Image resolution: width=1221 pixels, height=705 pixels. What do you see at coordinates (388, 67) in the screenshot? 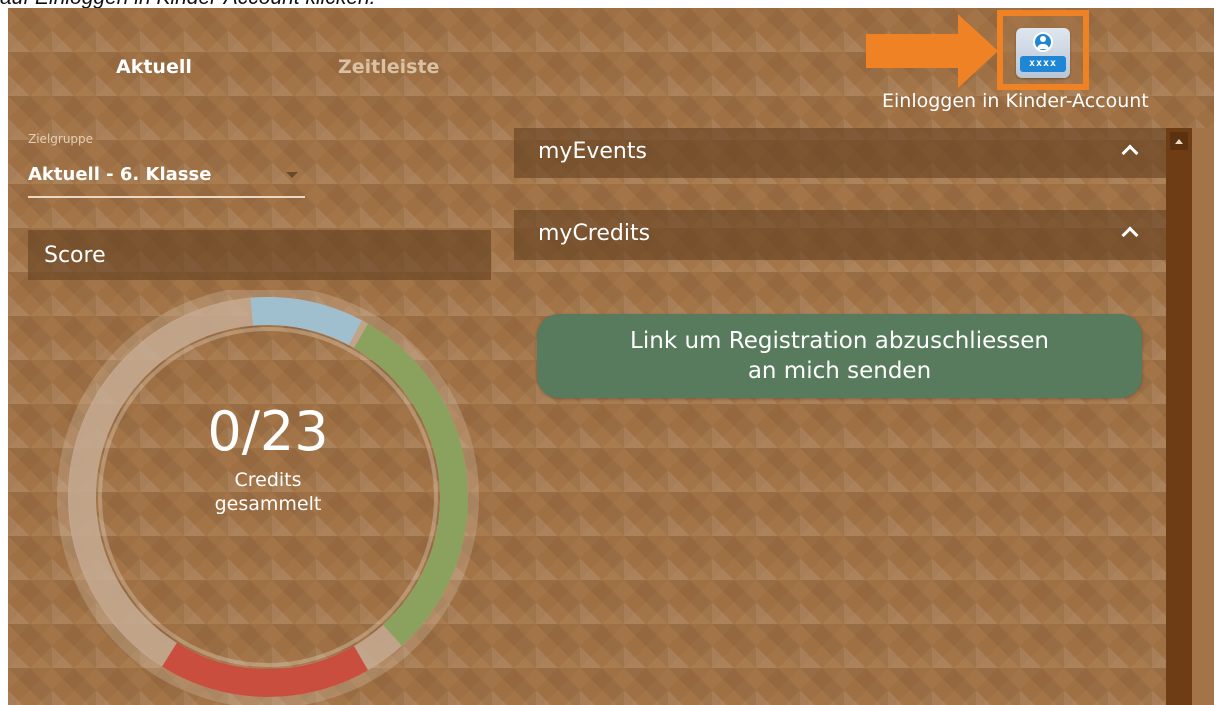
I see `tab-zeitleiste: Zeitleiste` at bounding box center [388, 67].